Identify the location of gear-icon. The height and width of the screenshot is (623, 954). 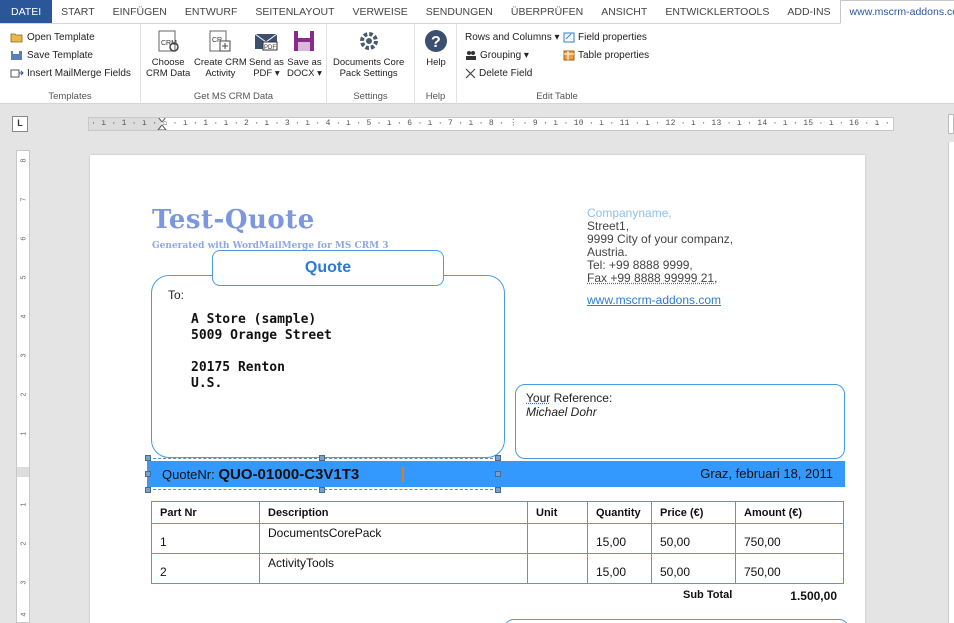
(369, 41).